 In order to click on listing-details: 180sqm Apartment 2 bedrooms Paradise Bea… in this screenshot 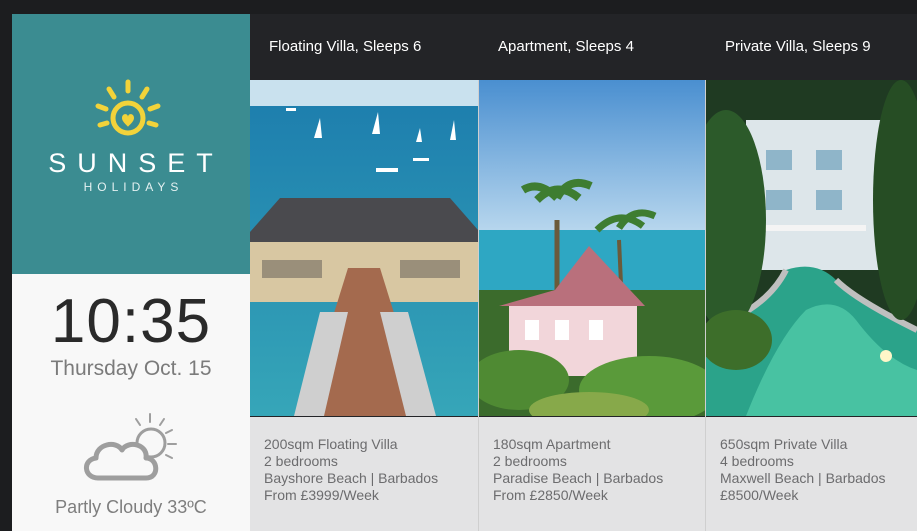, I will do `click(592, 474)`.